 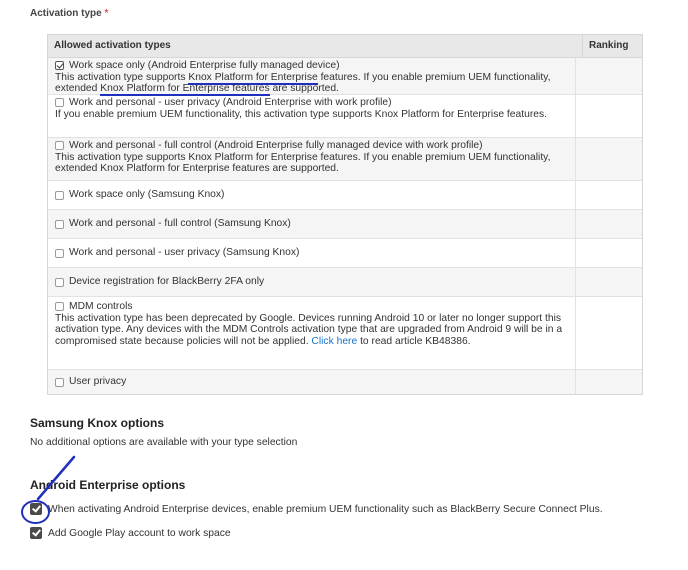 I want to click on annotation-arrow, so click(x=56, y=478).